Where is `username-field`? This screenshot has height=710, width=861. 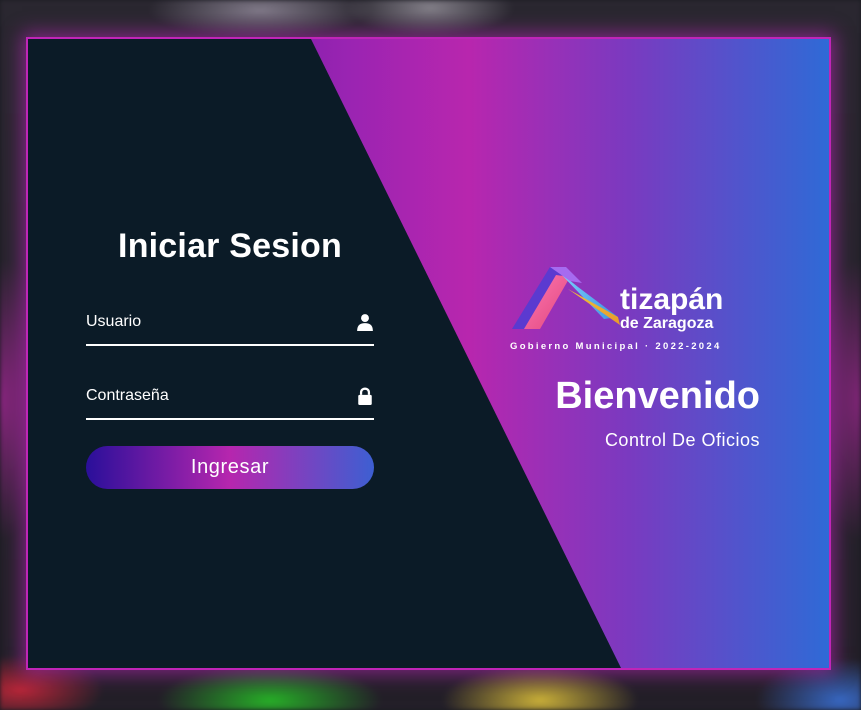 username-field is located at coordinates (230, 324).